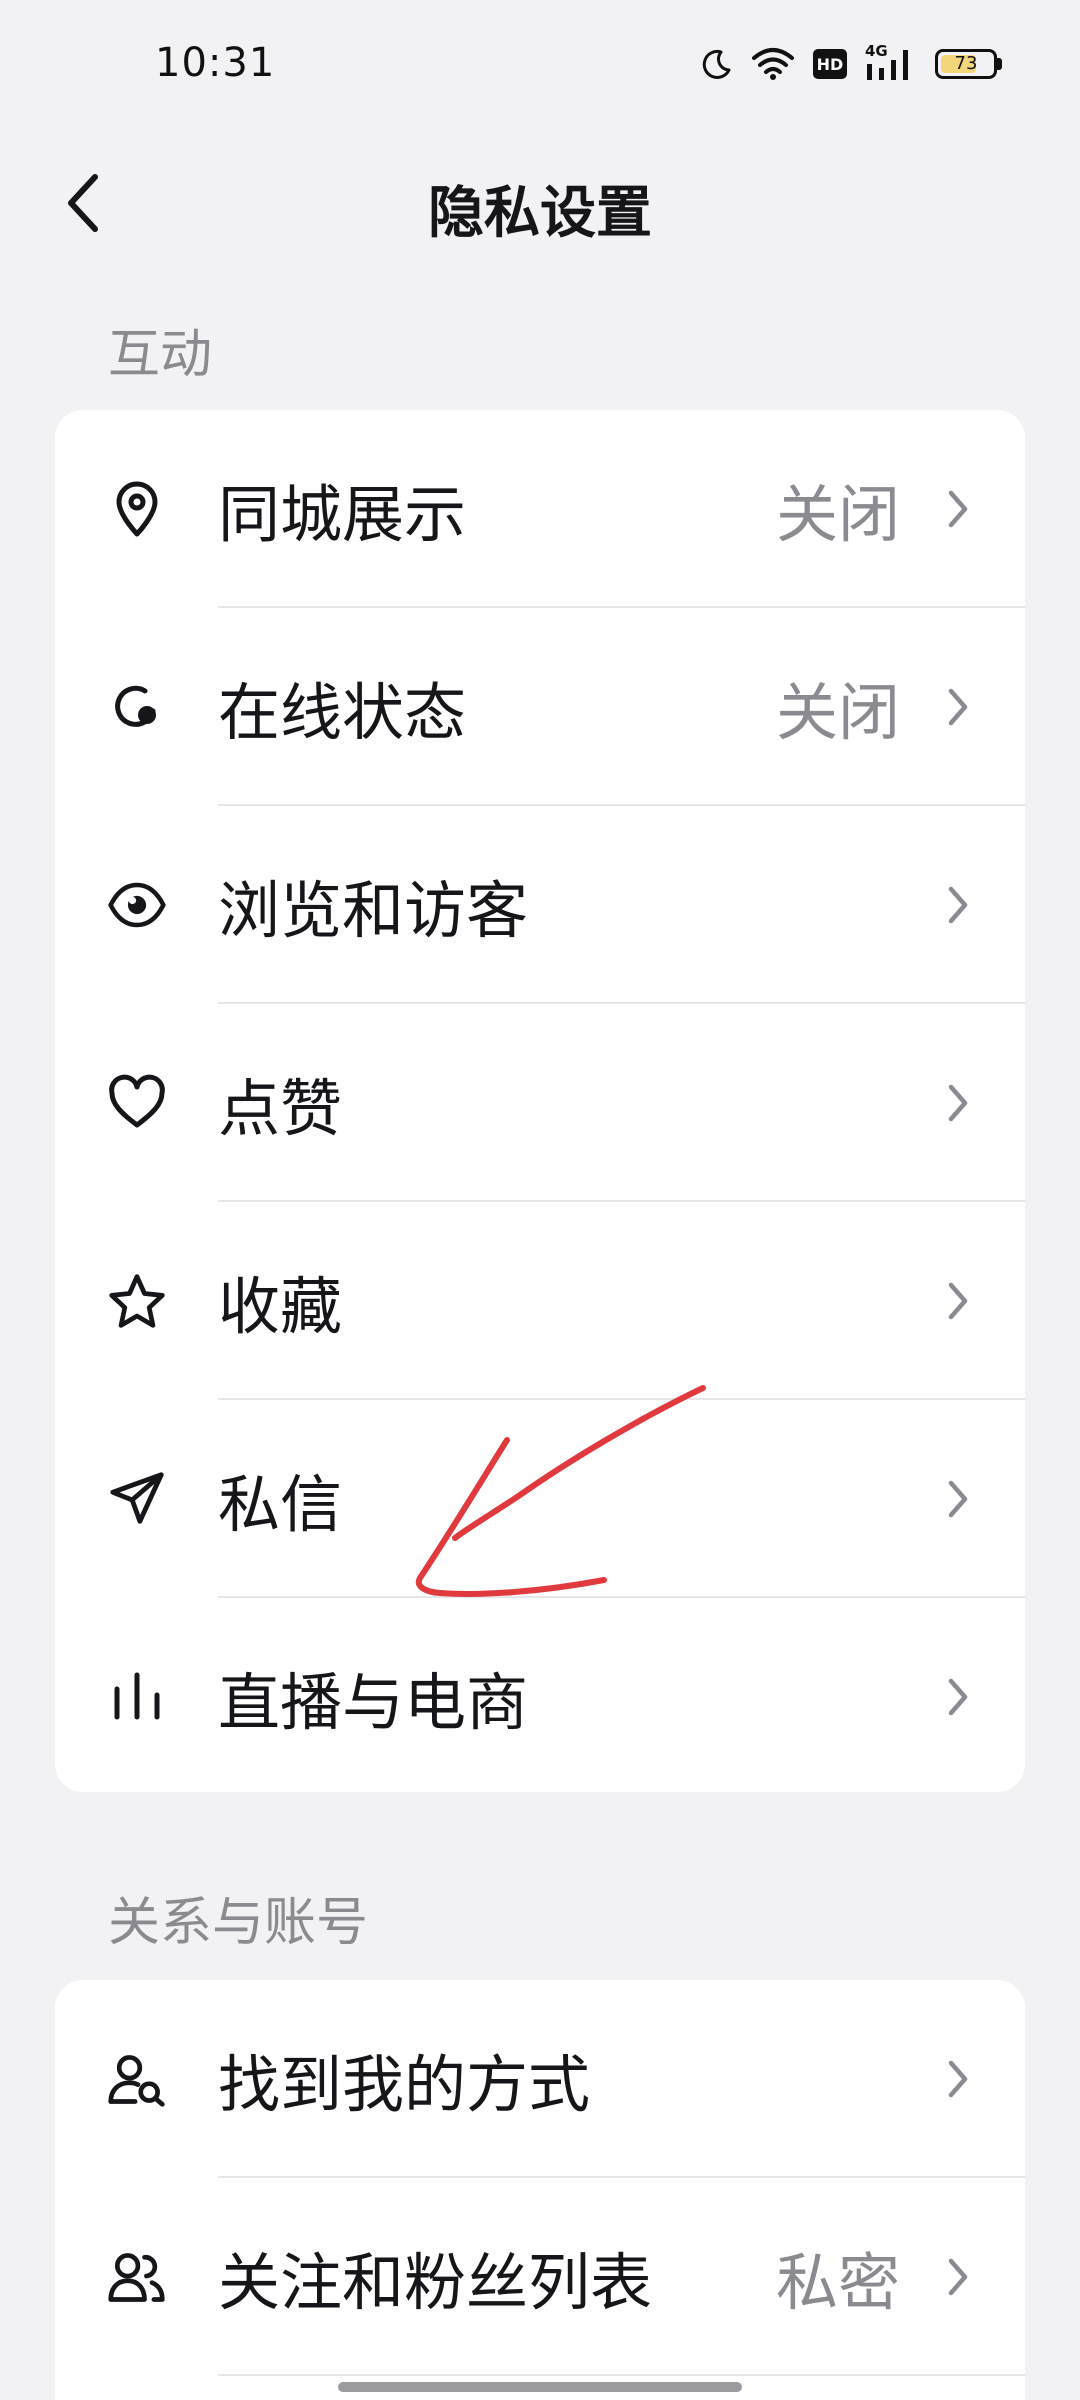  What do you see at coordinates (540, 905) in the screenshot?
I see `row-browse-visitors: 浏览和访客` at bounding box center [540, 905].